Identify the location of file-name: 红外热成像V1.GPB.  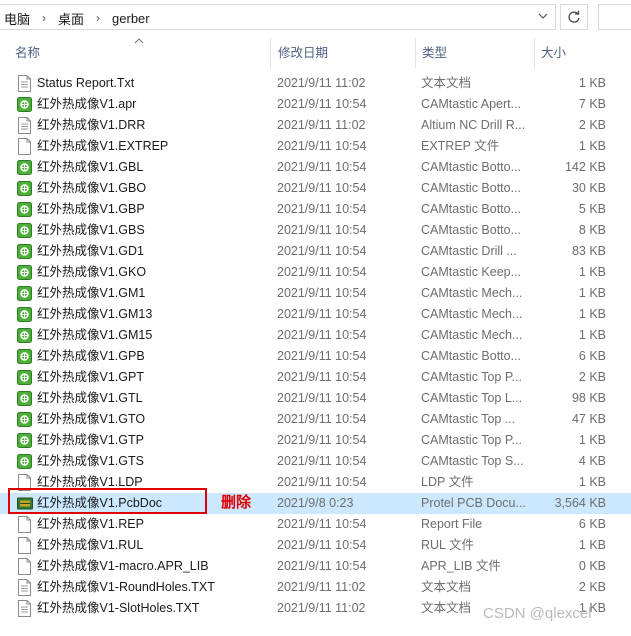
(91, 356).